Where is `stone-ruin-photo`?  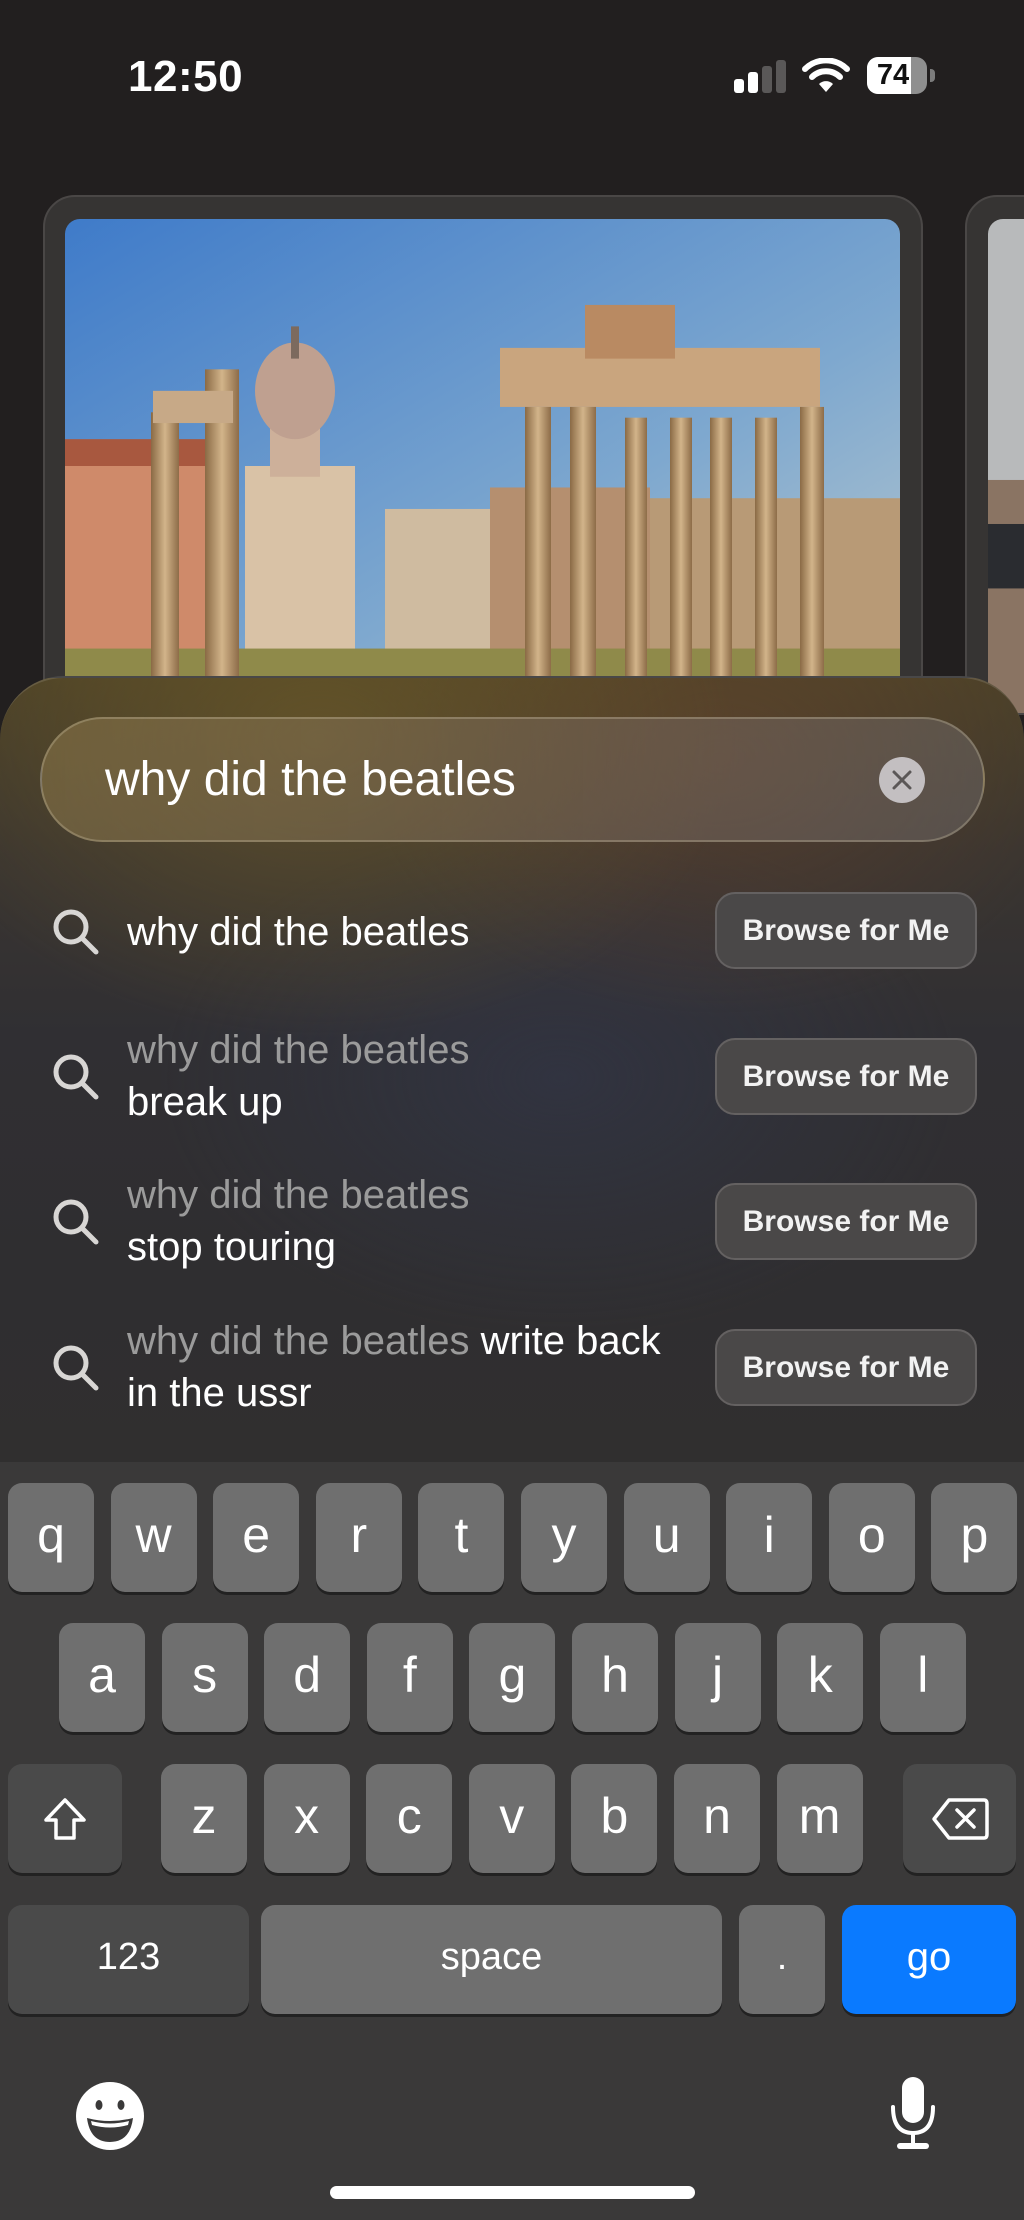 stone-ruin-photo is located at coordinates (1006, 466).